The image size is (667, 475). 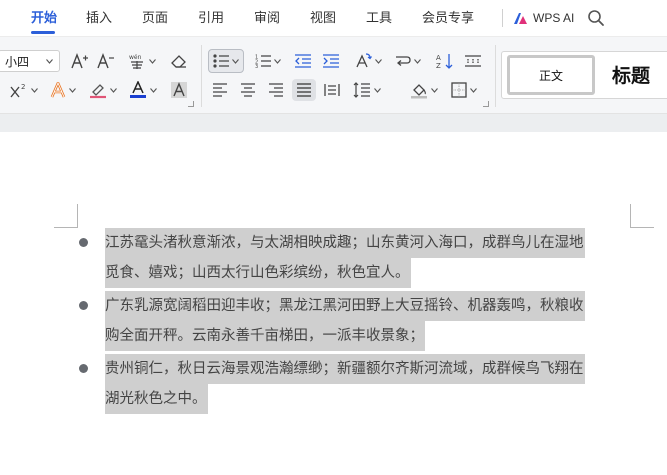 What do you see at coordinates (448, 19) in the screenshot?
I see `tab-member: 会员专享` at bounding box center [448, 19].